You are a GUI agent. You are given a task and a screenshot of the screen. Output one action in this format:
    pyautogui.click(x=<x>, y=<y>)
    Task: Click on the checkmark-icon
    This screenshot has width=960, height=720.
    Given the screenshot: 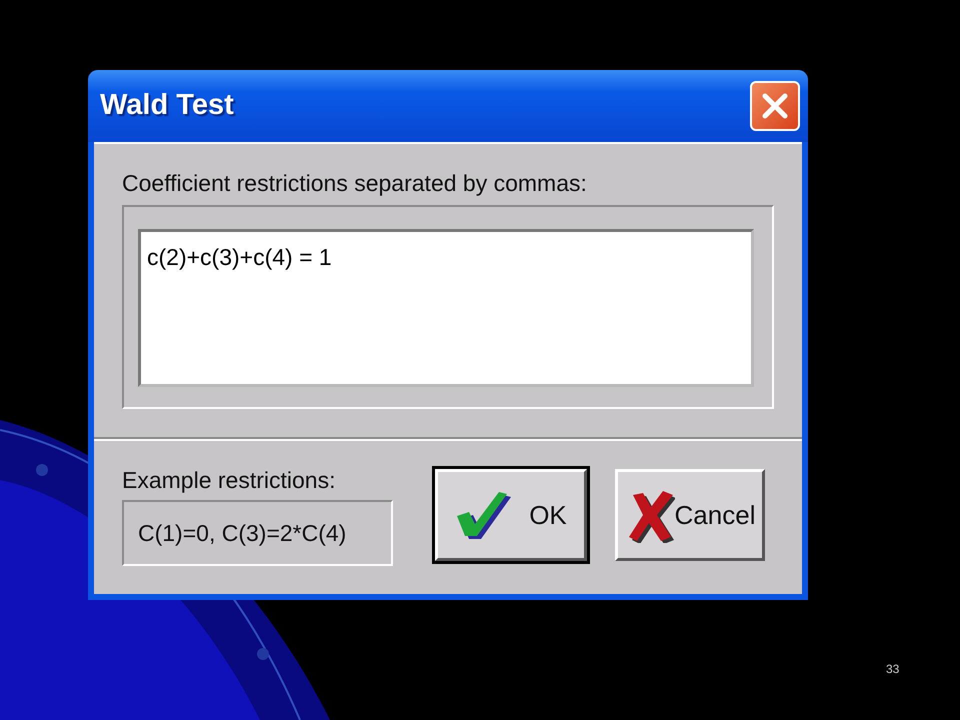 What is the action you would take?
    pyautogui.click(x=484, y=515)
    